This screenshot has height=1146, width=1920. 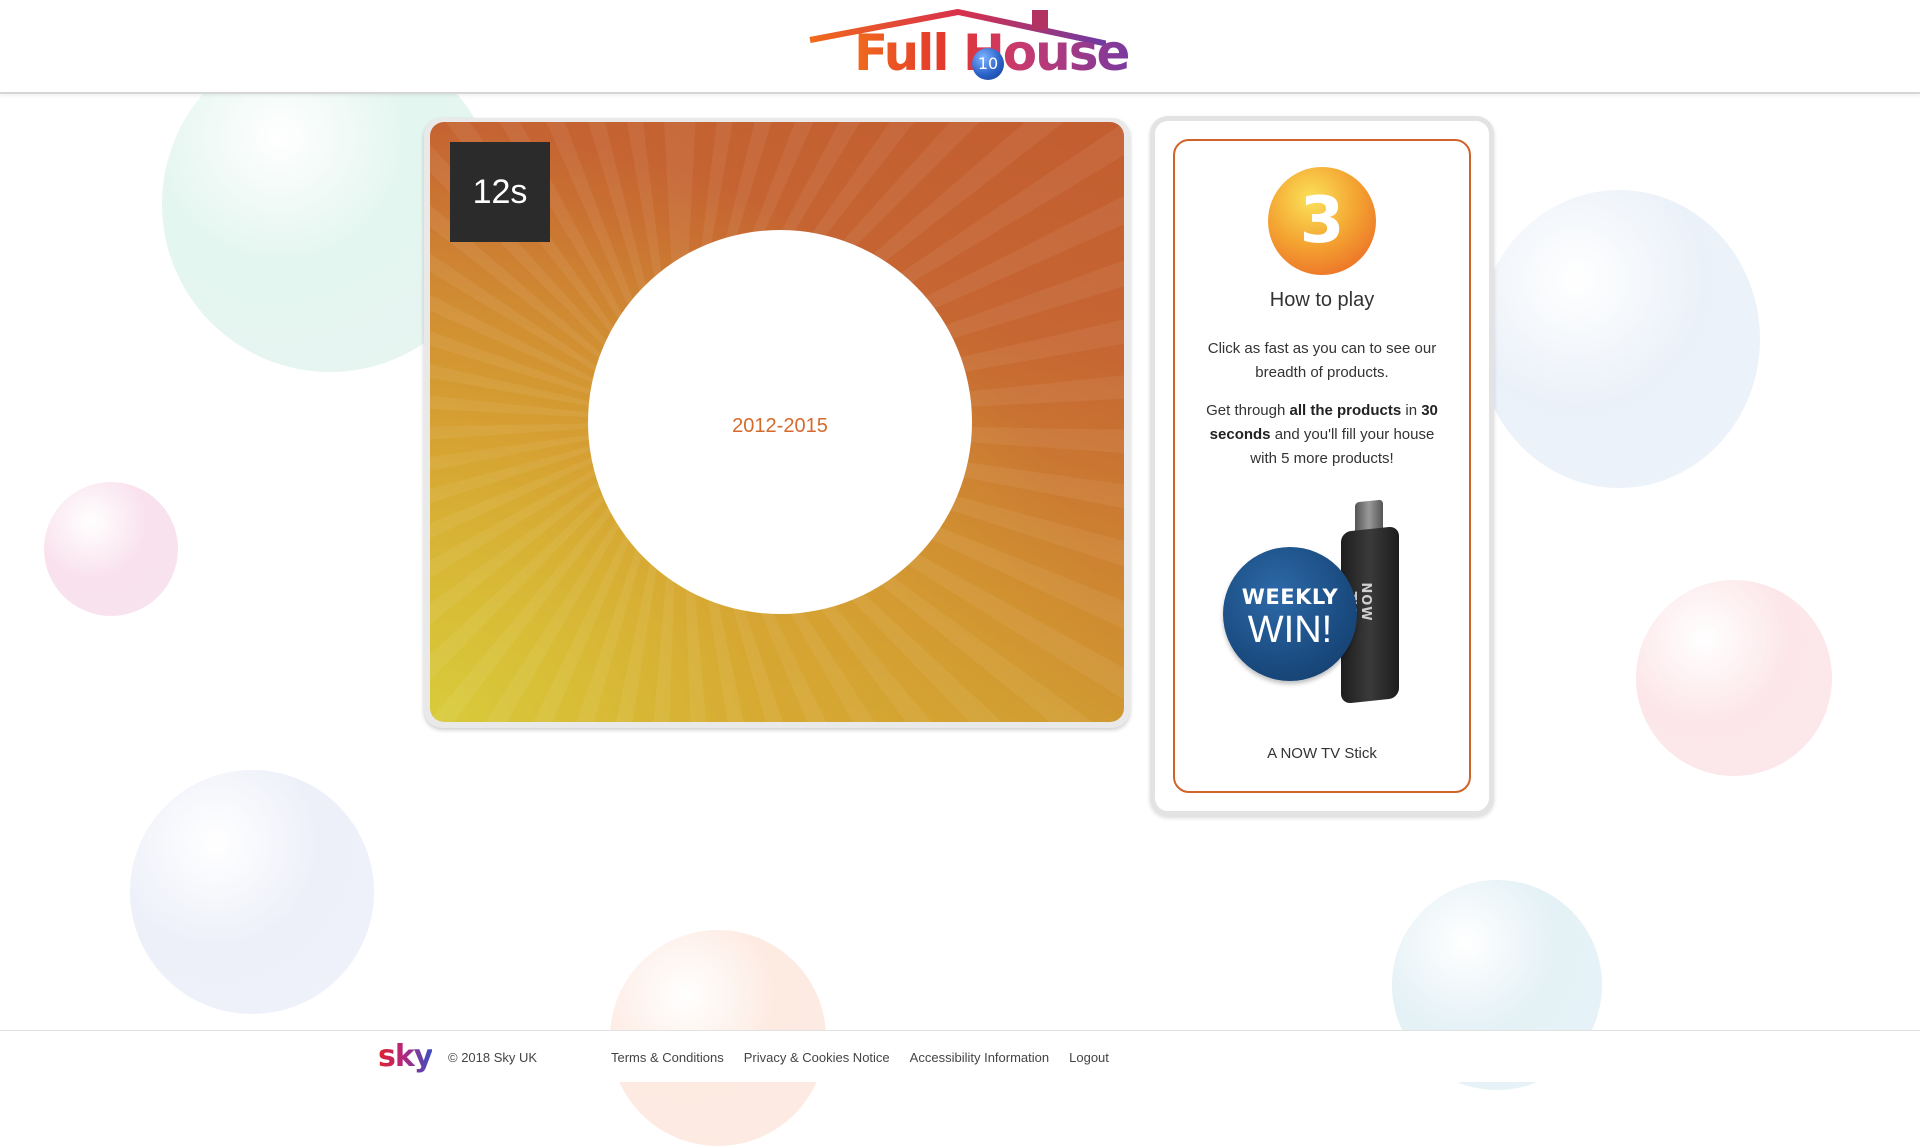 What do you see at coordinates (1089, 1057) in the screenshot?
I see `logout-link: Logout` at bounding box center [1089, 1057].